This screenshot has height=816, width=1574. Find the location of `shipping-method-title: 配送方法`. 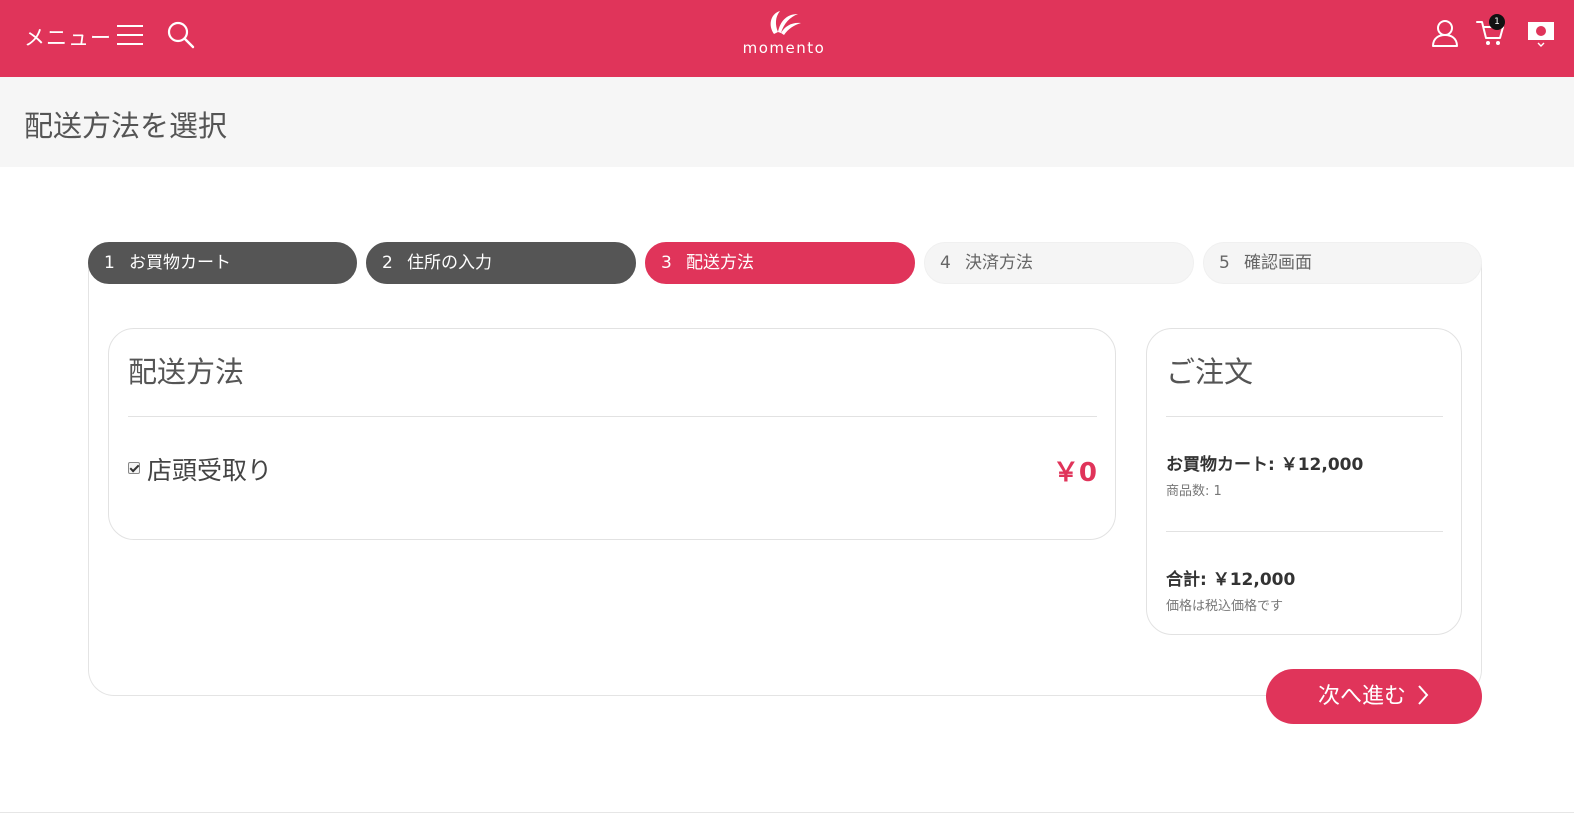

shipping-method-title: 配送方法 is located at coordinates (186, 372).